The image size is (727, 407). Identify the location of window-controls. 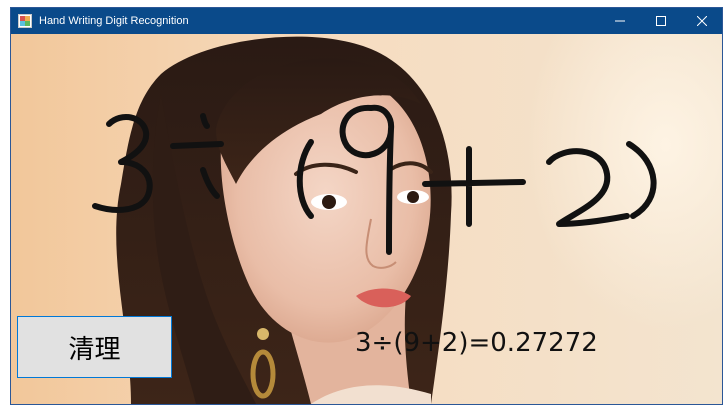
(660, 21).